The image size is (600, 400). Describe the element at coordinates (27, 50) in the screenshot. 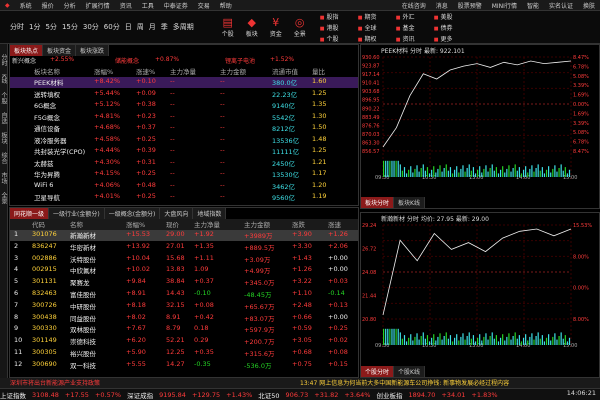

I see `tab-sector-hot: 板块热点` at that location.